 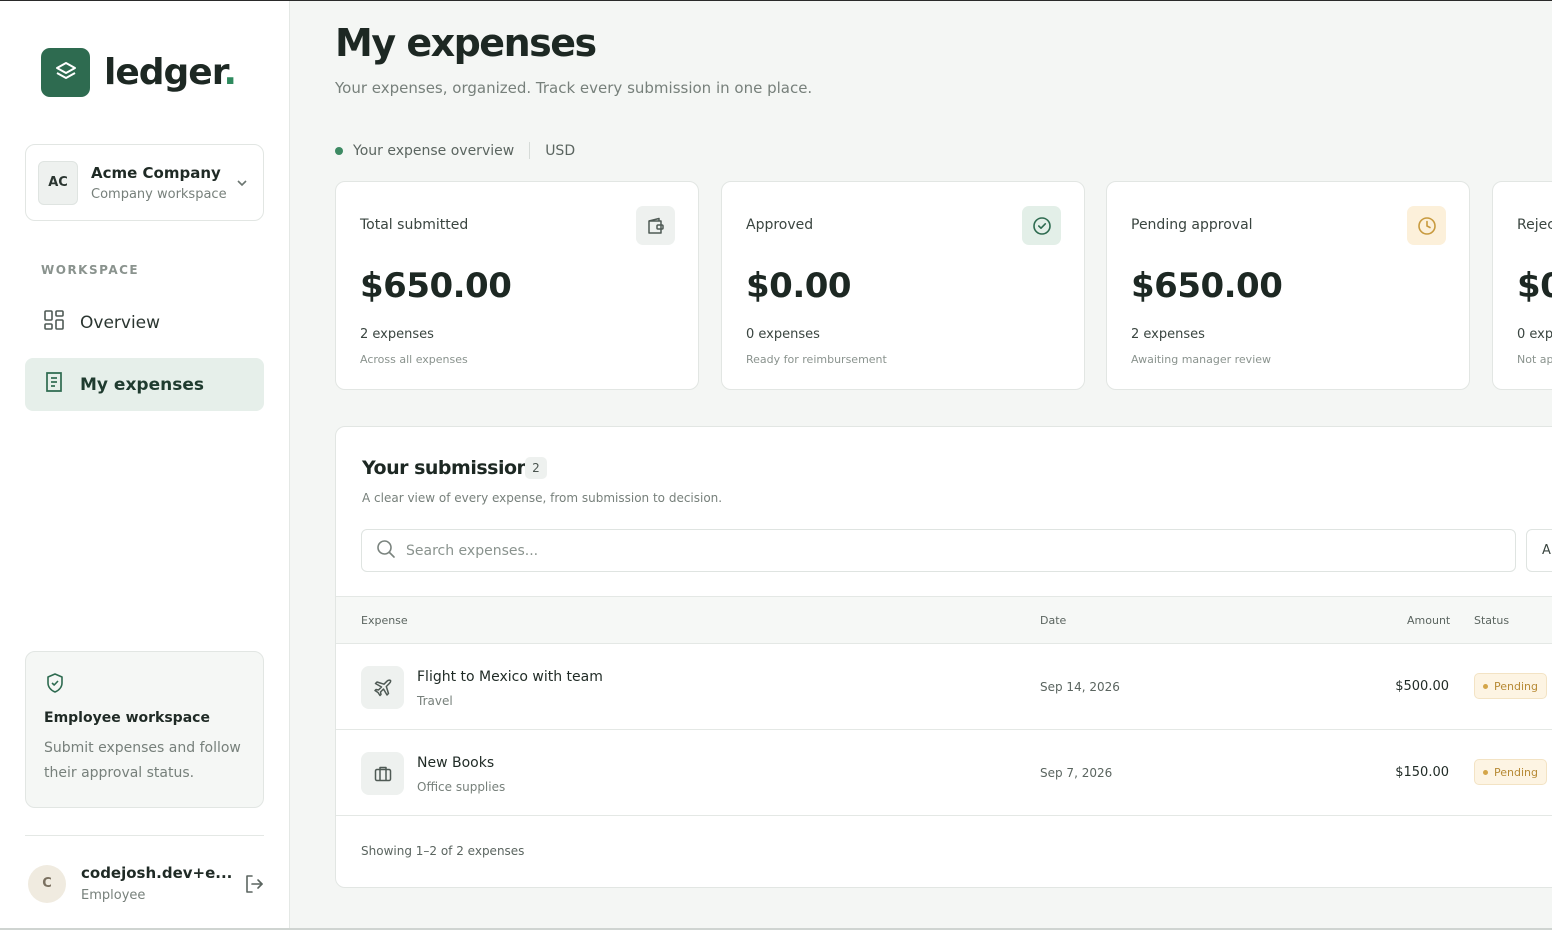 I want to click on stat-card-rejected: Rejec $0 0 exp Not ap, so click(x=1522, y=285).